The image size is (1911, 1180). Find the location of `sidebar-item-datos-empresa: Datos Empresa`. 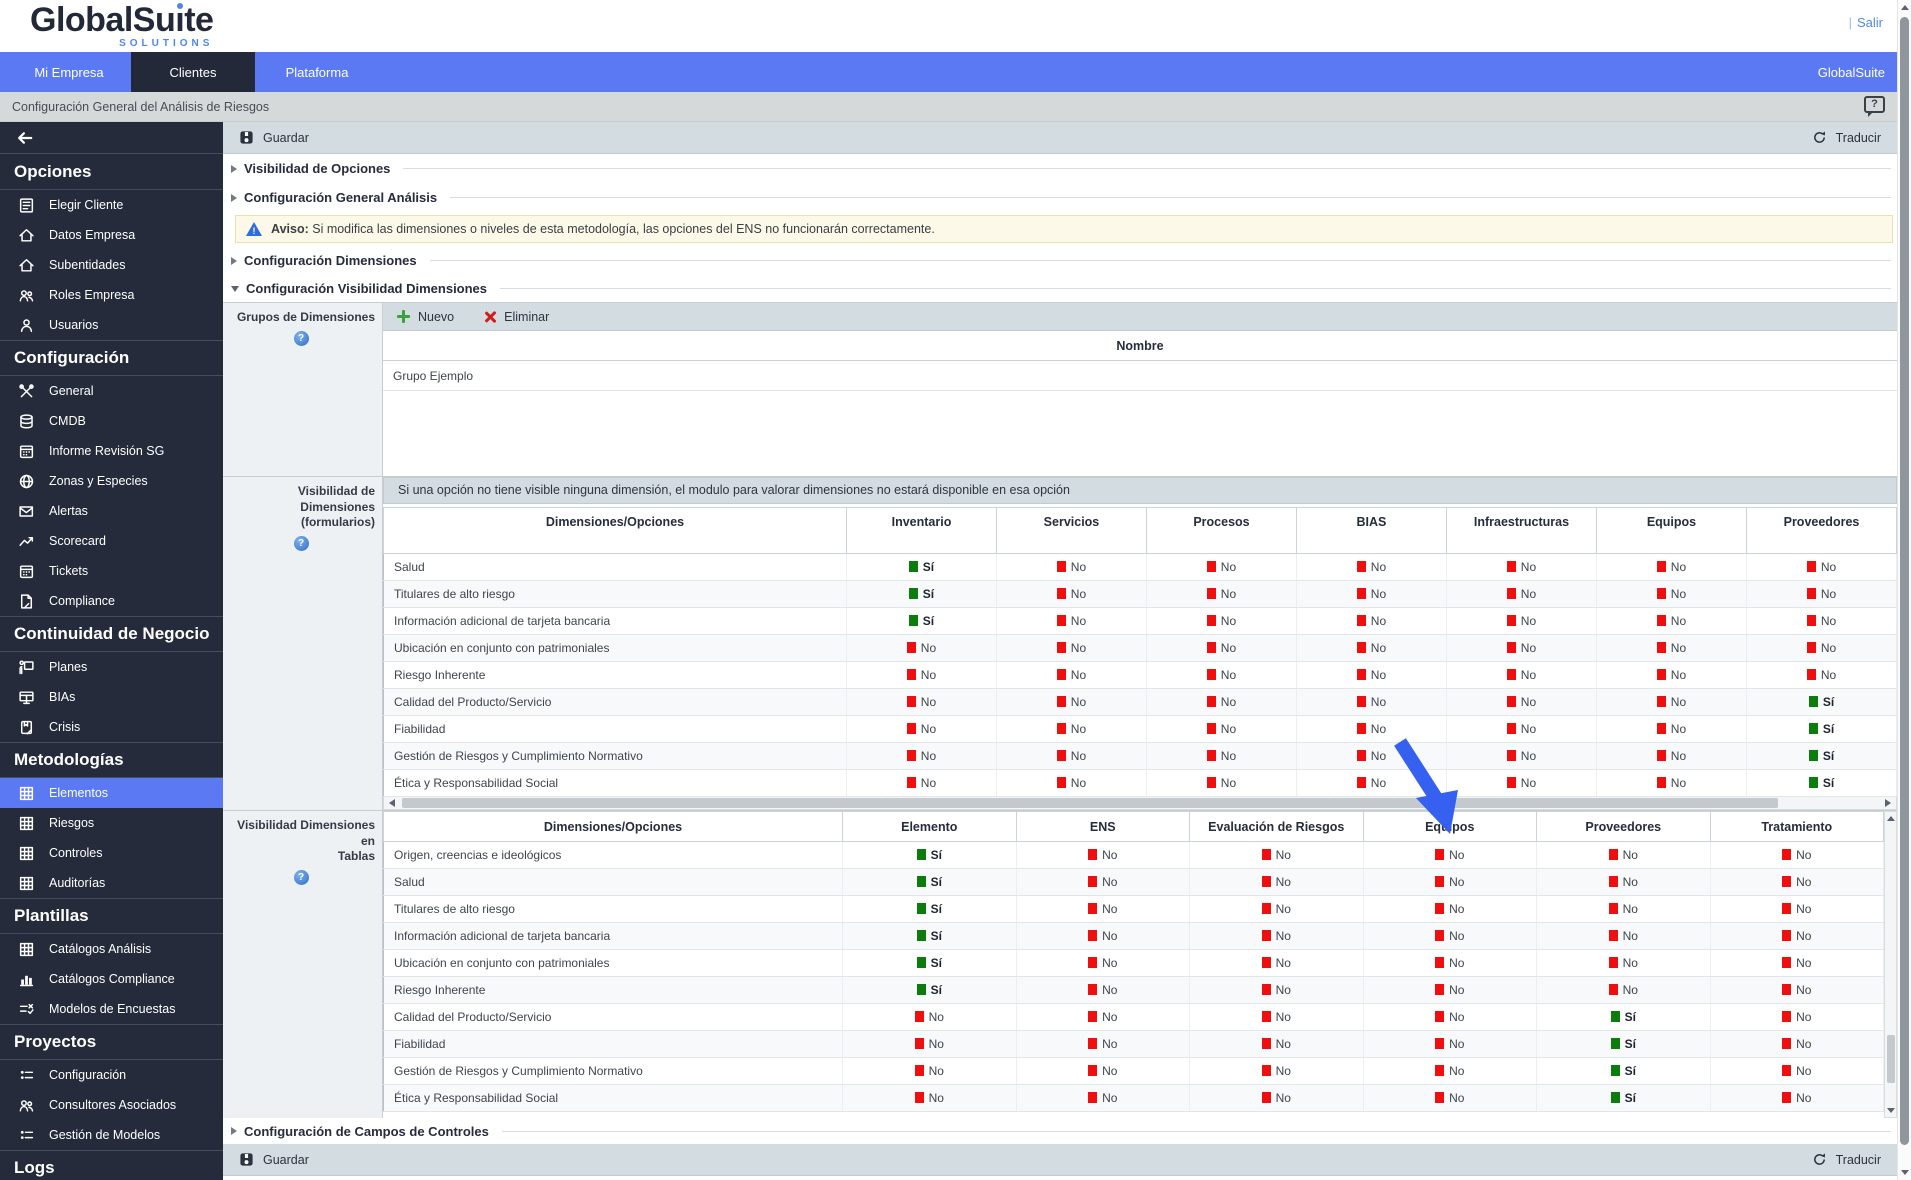

sidebar-item-datos-empresa: Datos Empresa is located at coordinates (111, 235).